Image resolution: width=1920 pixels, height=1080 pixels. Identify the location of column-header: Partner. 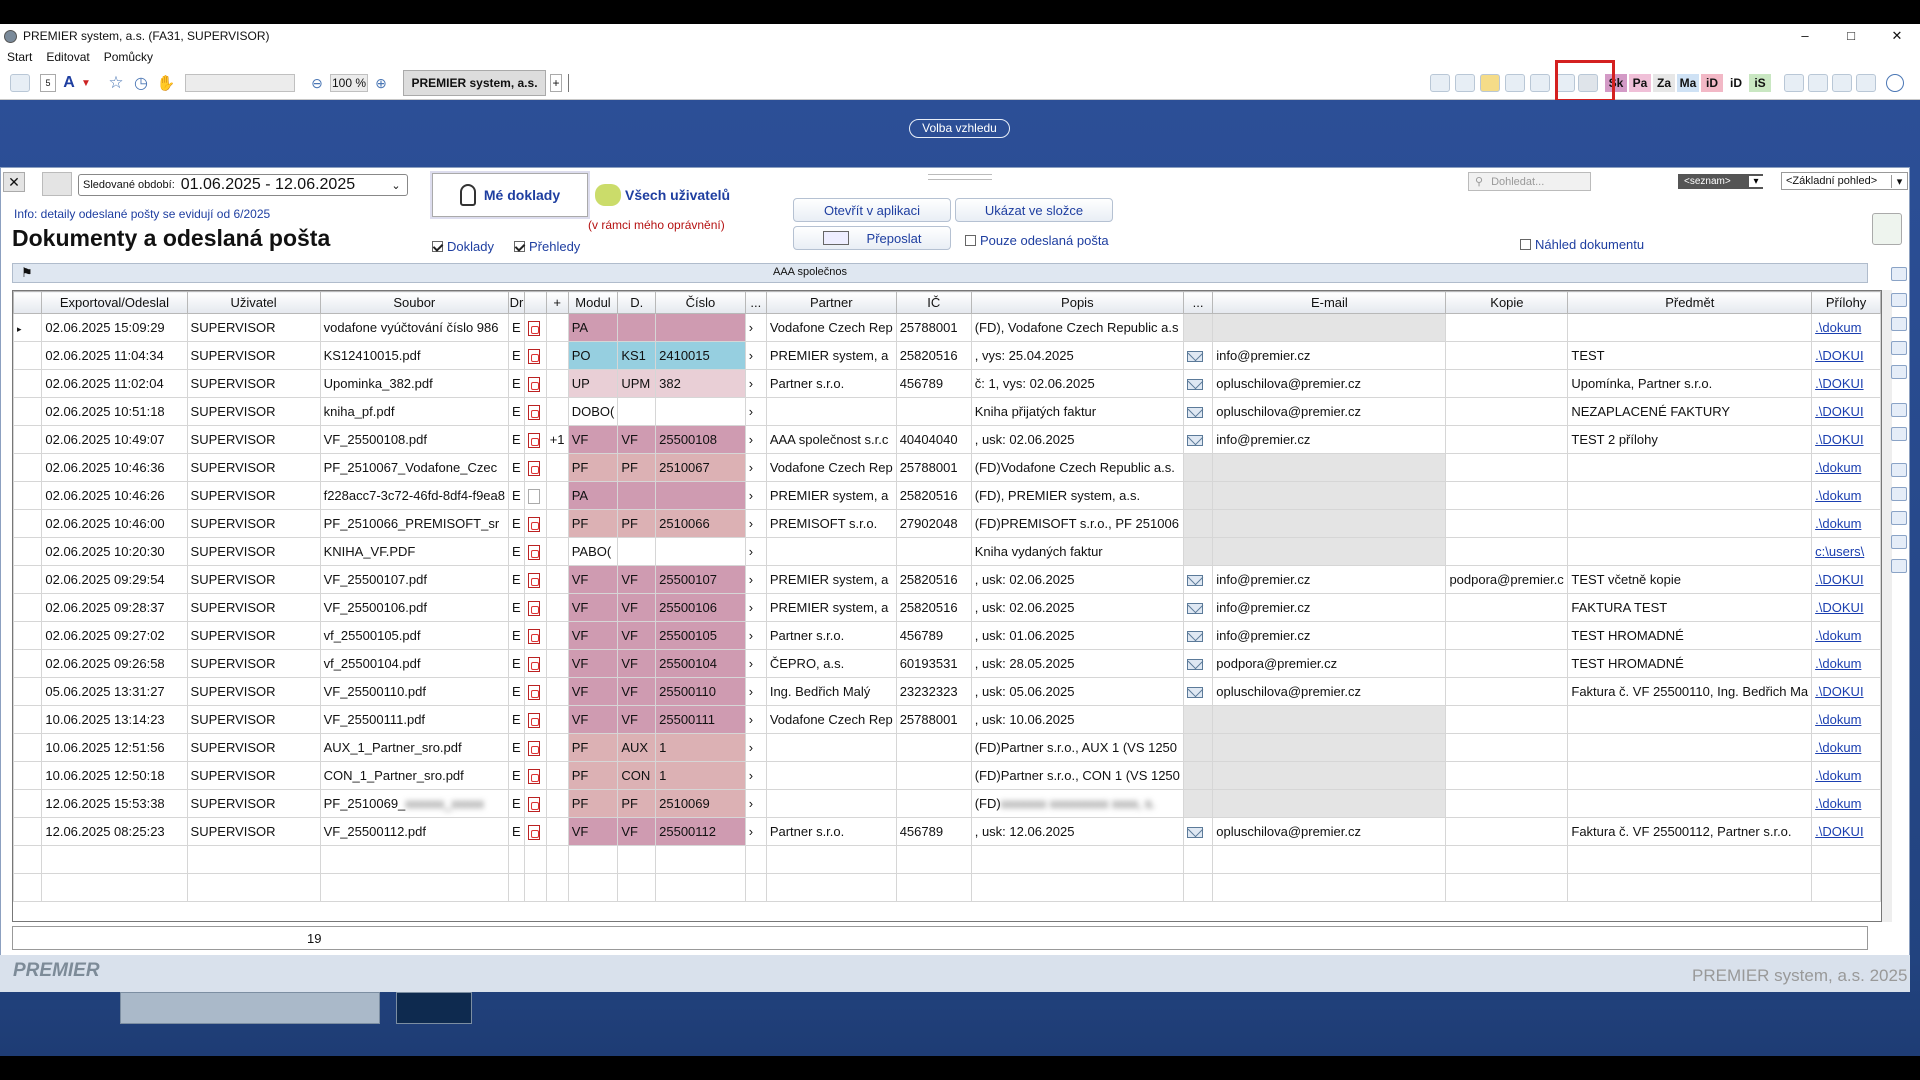
(831, 302).